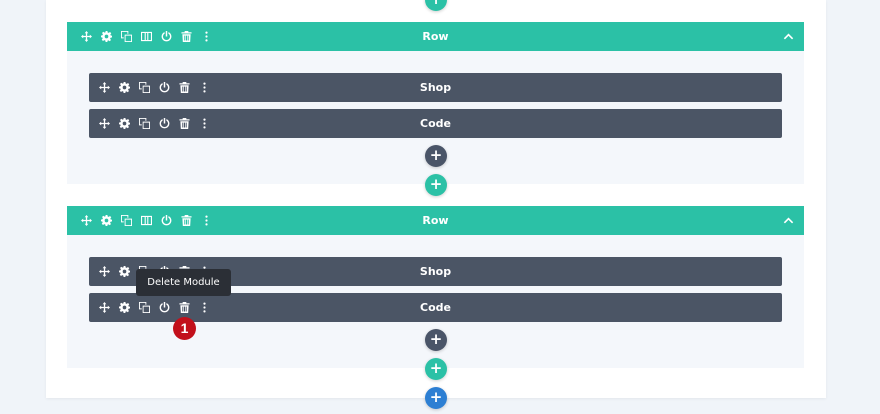  What do you see at coordinates (436, 398) in the screenshot?
I see `add-section-button: +` at bounding box center [436, 398].